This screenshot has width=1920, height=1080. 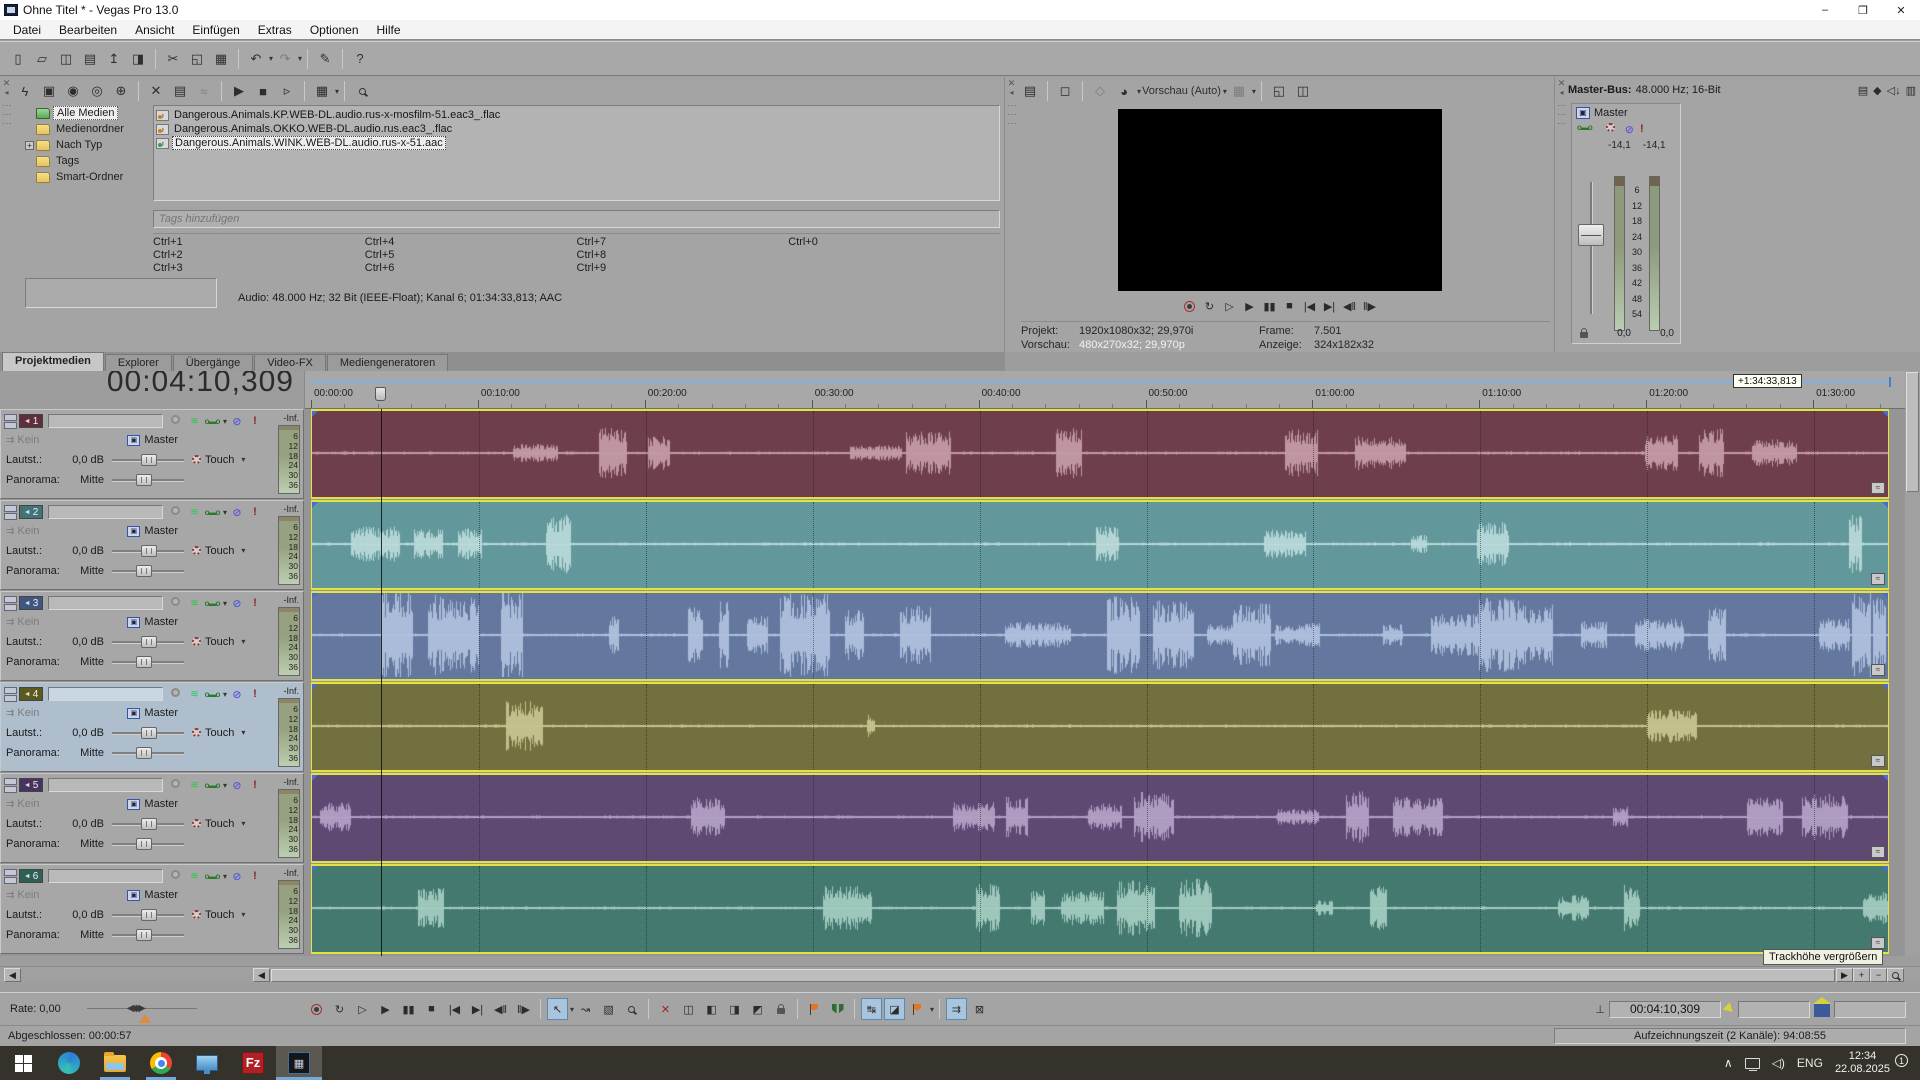 I want to click on sidebar-item-smart-ordner: Smart-Ordner, so click(x=87, y=177).